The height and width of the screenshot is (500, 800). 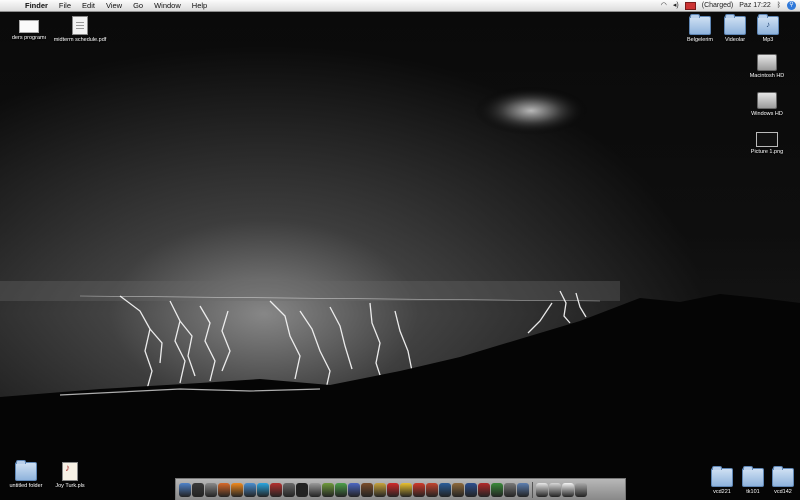 I want to click on desktop-icon-windows-hd: Windows HD, so click(x=767, y=105).